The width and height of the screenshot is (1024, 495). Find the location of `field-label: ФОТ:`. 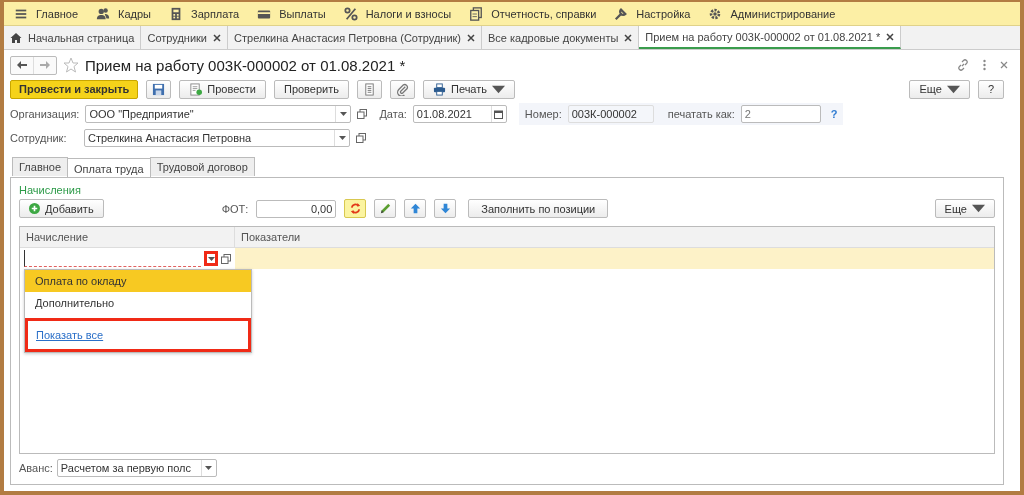

field-label: ФОТ: is located at coordinates (235, 208).